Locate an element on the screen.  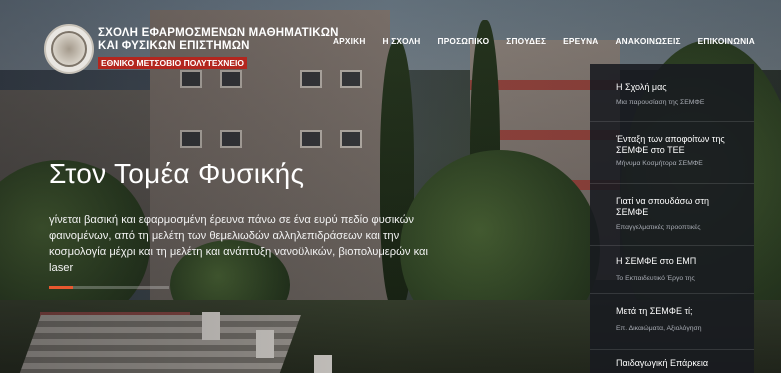
nav-contact: ΕΠΙΚΟΙΝΩΝΙΑ is located at coordinates (726, 41).